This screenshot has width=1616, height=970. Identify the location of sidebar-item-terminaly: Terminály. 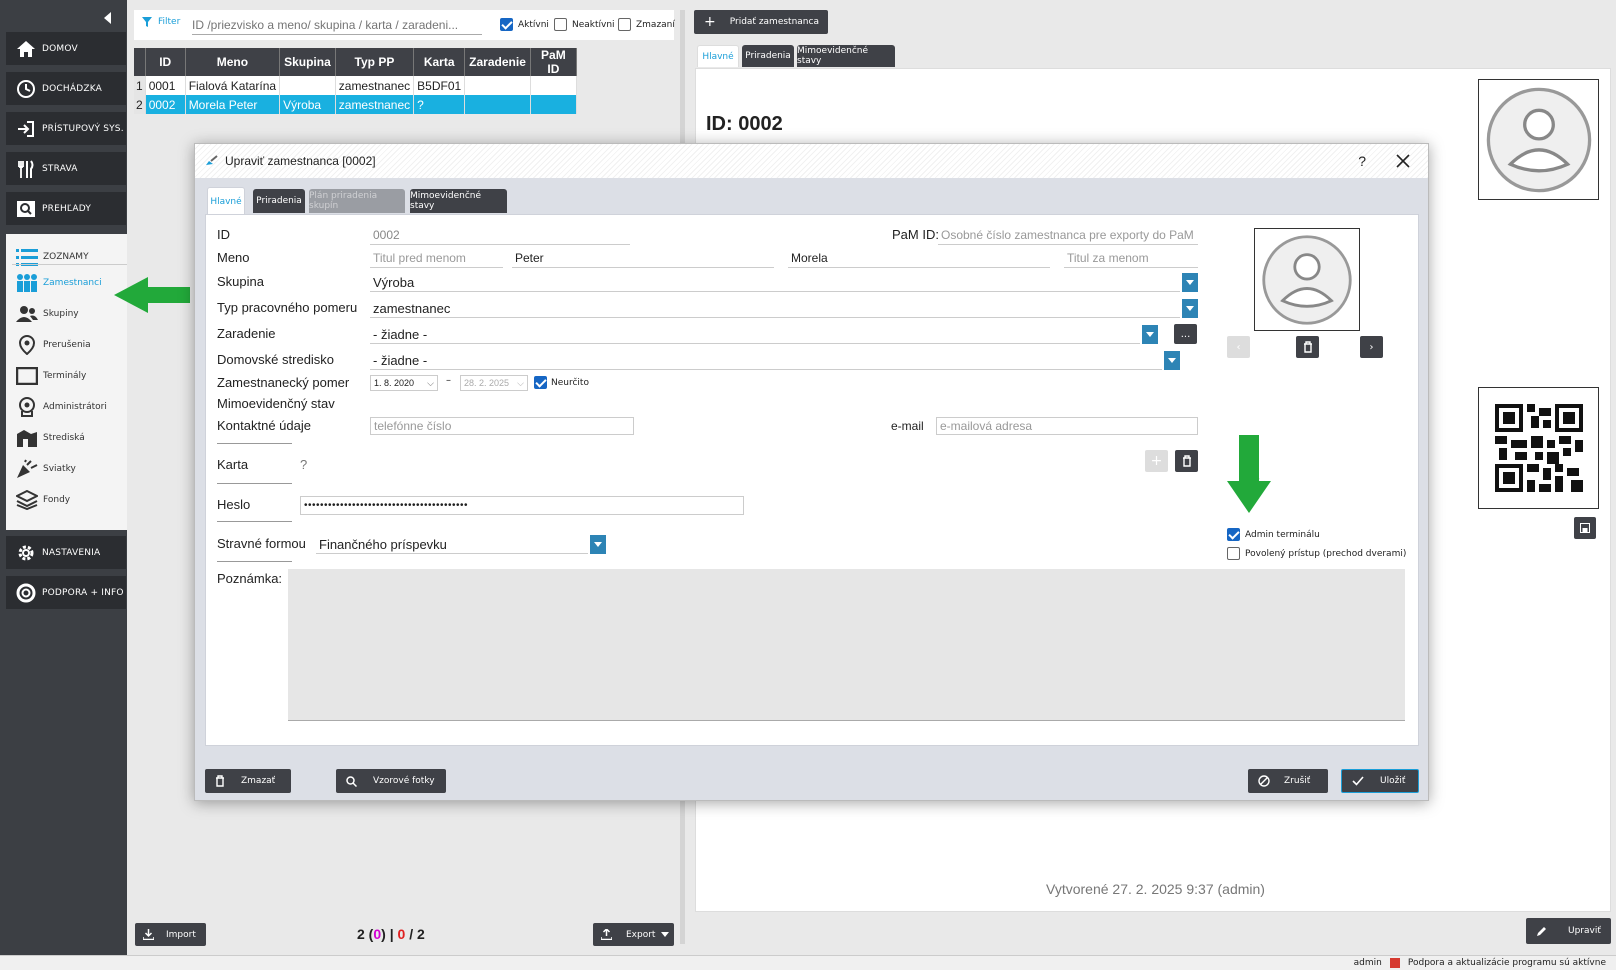
(51, 376).